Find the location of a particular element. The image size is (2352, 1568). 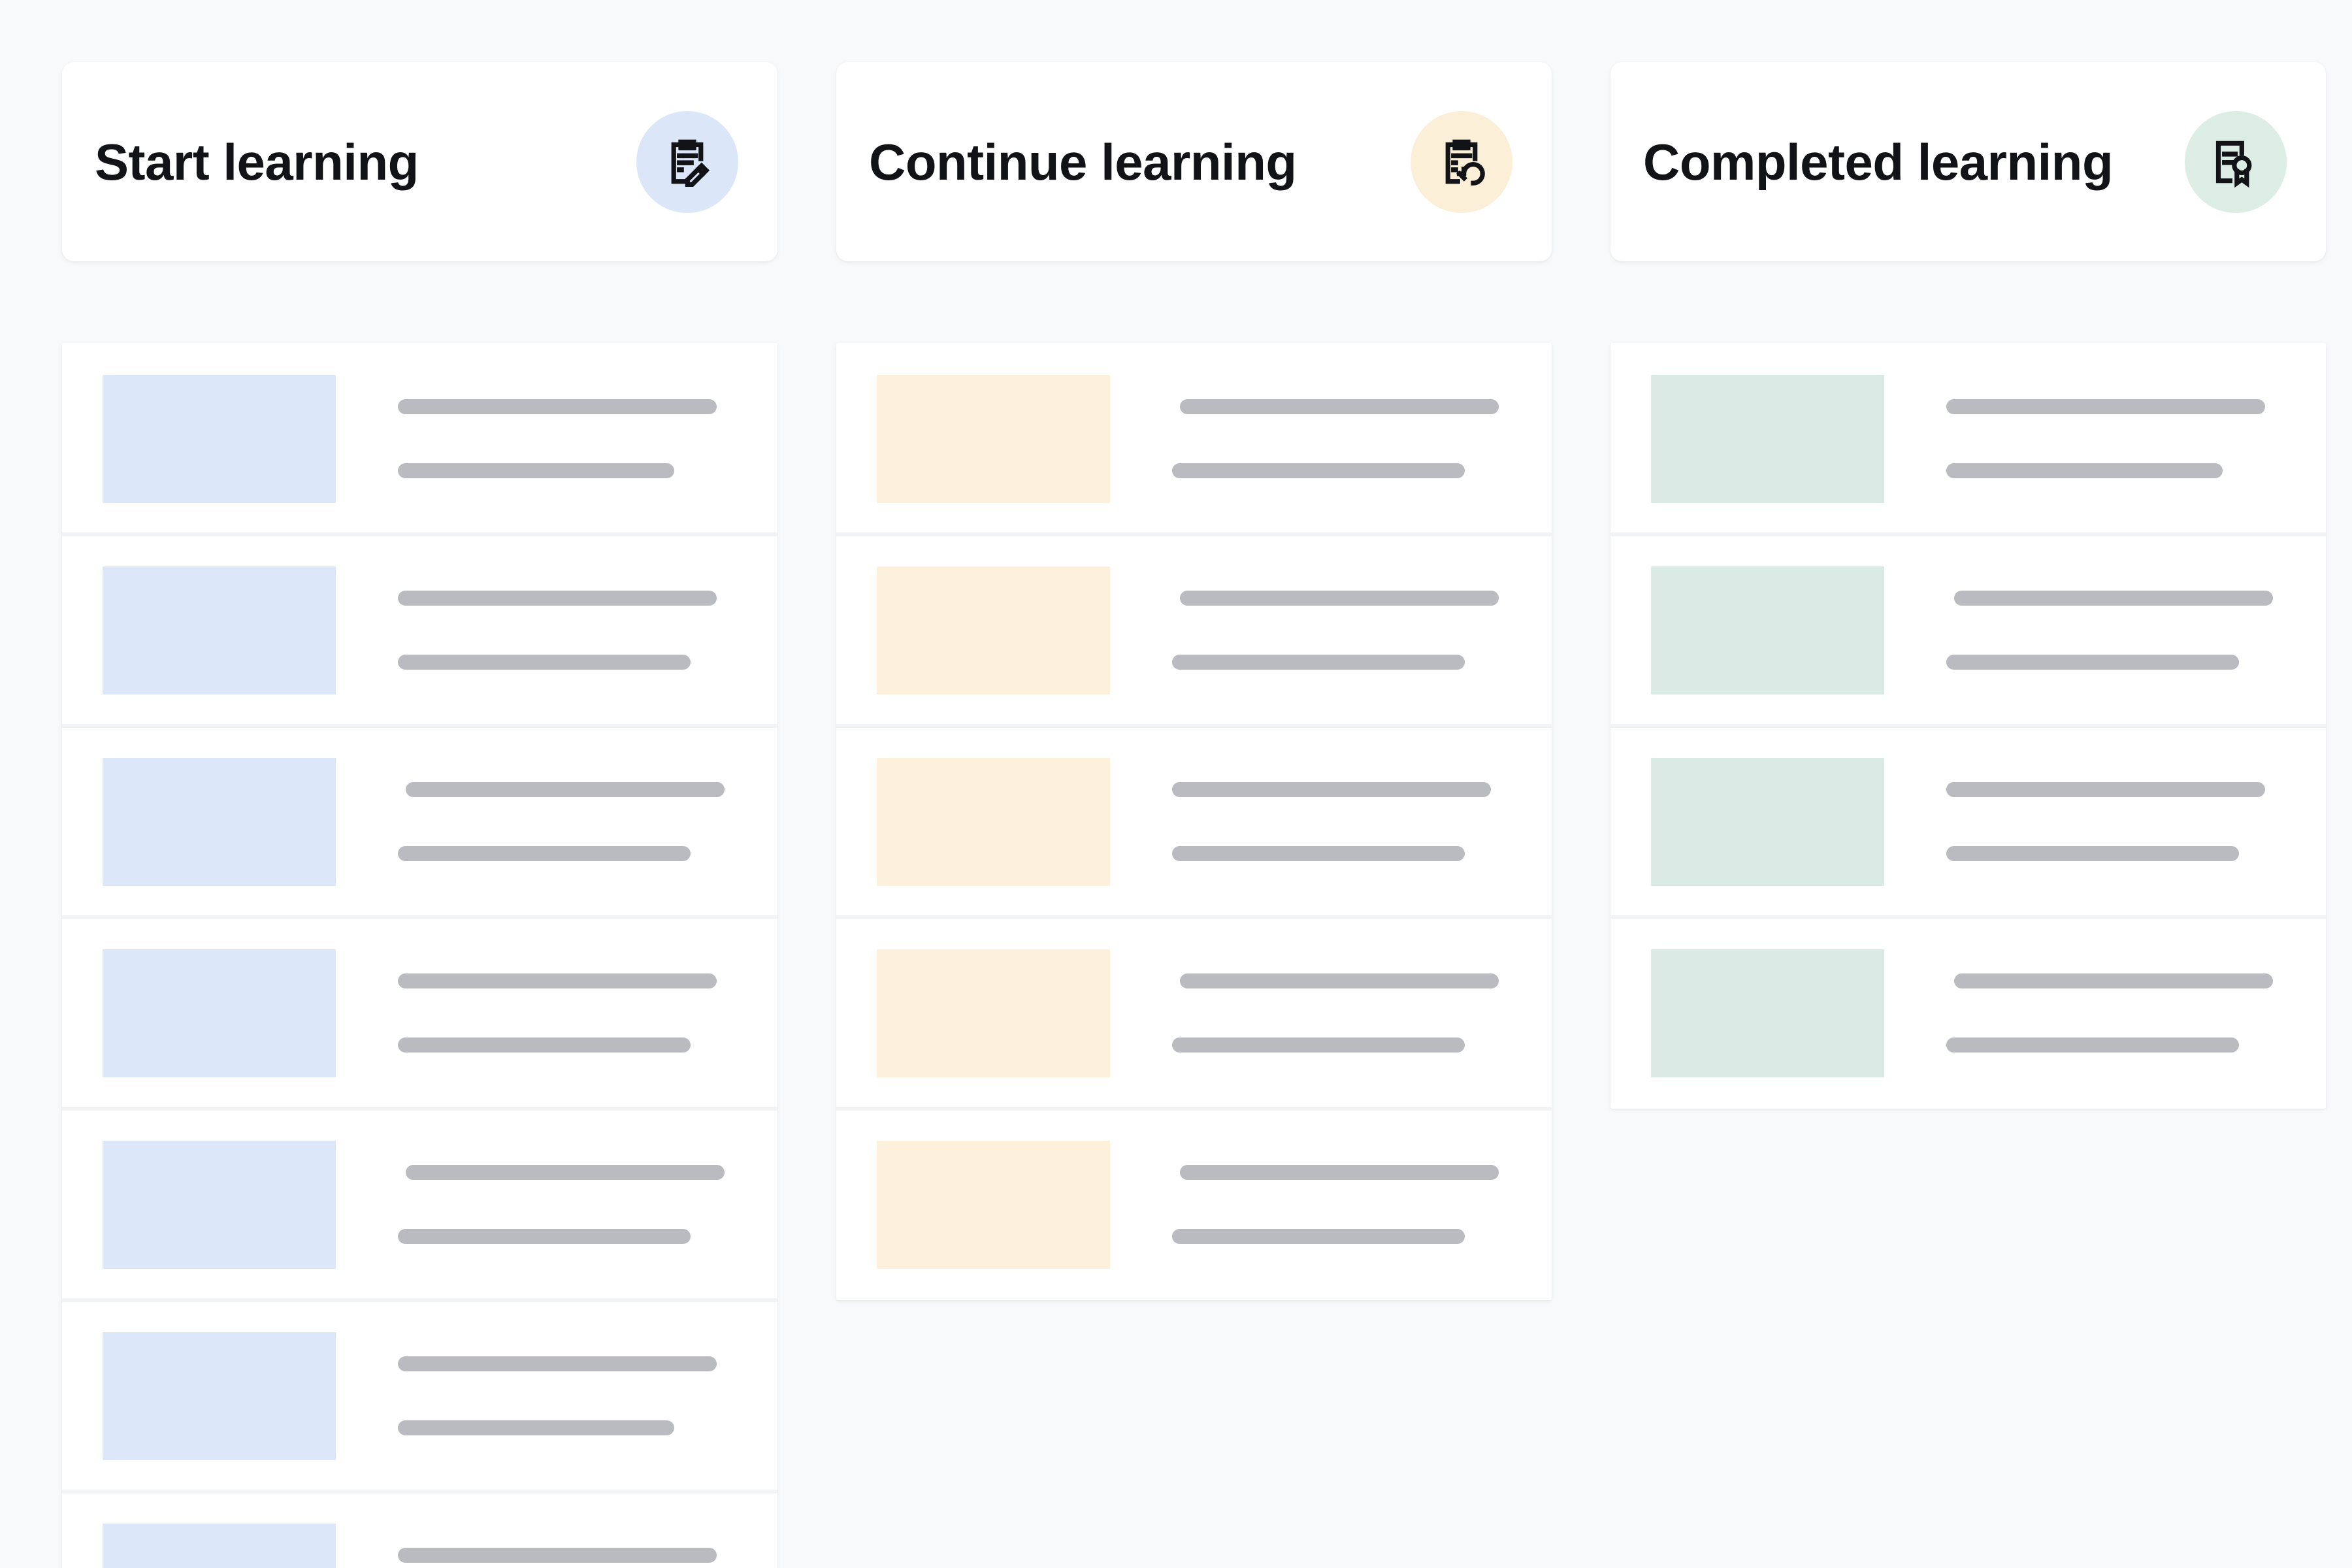

header-card-completed-learning: Completed learning is located at coordinates (1968, 161).